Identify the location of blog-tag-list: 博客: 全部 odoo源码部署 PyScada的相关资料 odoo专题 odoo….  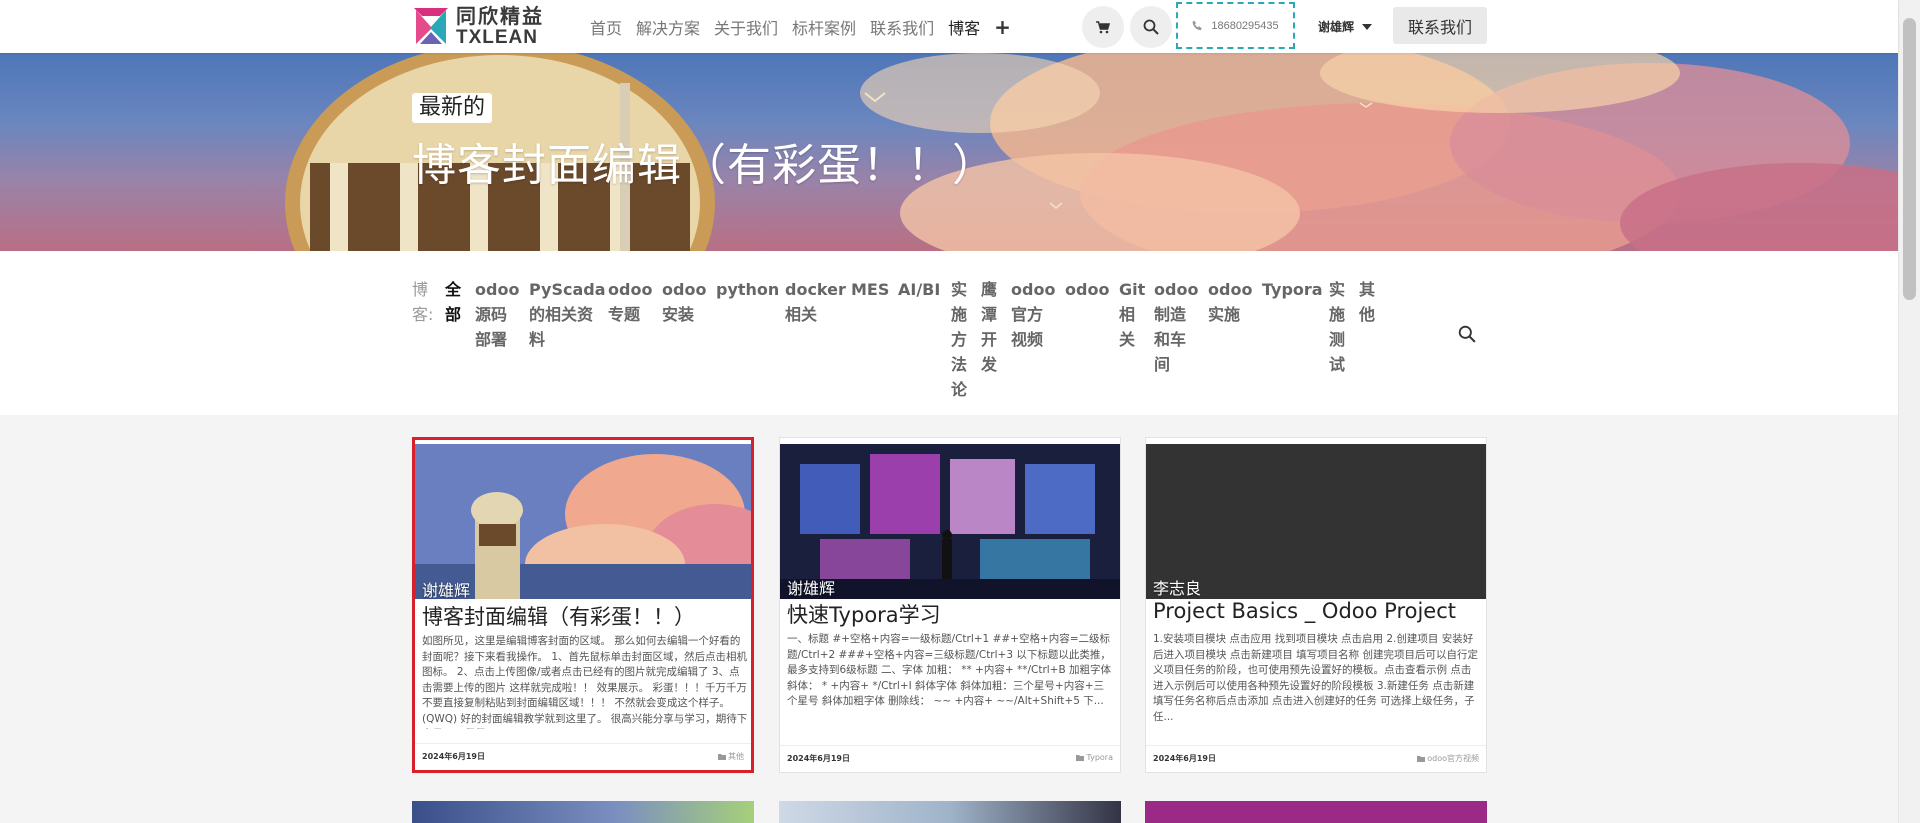
(900, 339).